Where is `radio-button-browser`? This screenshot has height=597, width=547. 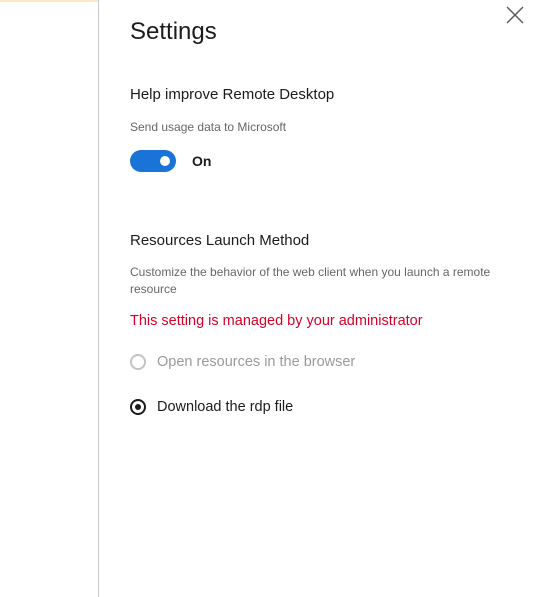 radio-button-browser is located at coordinates (138, 362).